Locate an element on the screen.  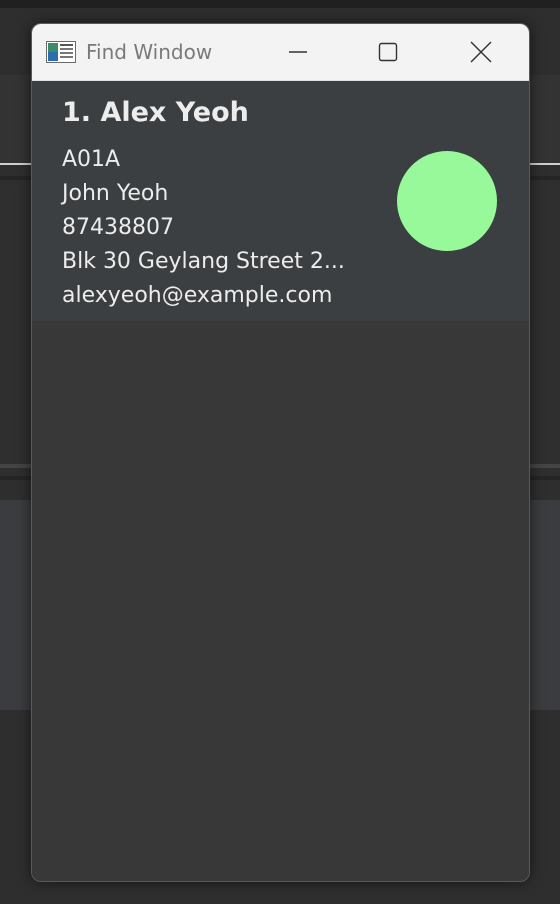
person-name: 1. Alex Yeoh is located at coordinates (155, 112).